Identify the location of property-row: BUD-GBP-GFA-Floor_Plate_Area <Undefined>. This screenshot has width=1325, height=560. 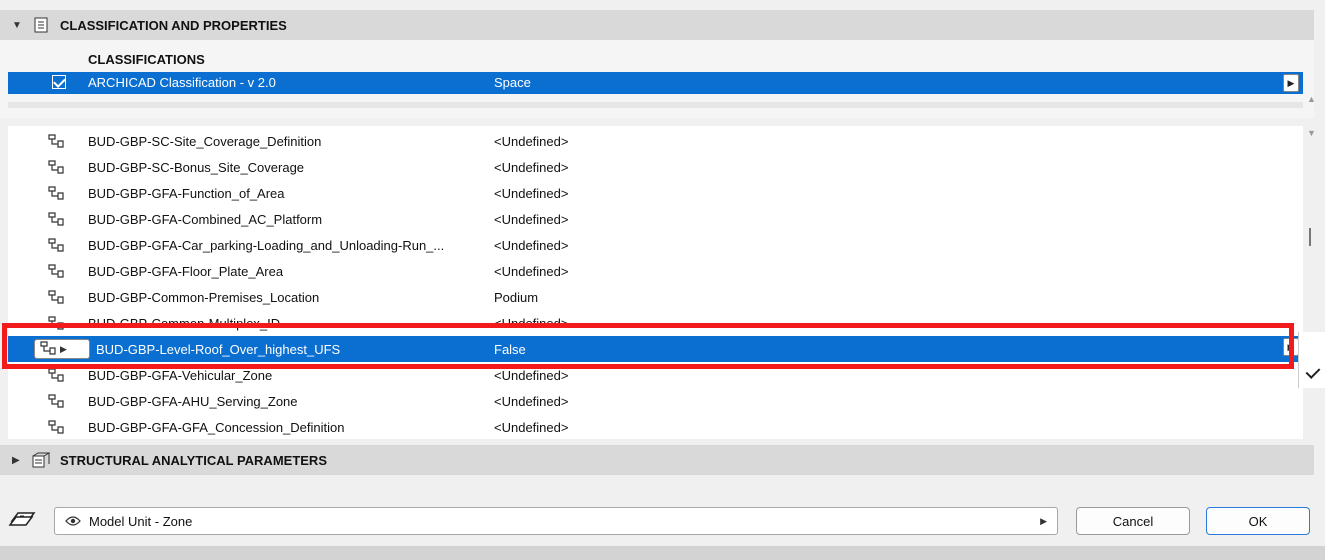
(655, 271).